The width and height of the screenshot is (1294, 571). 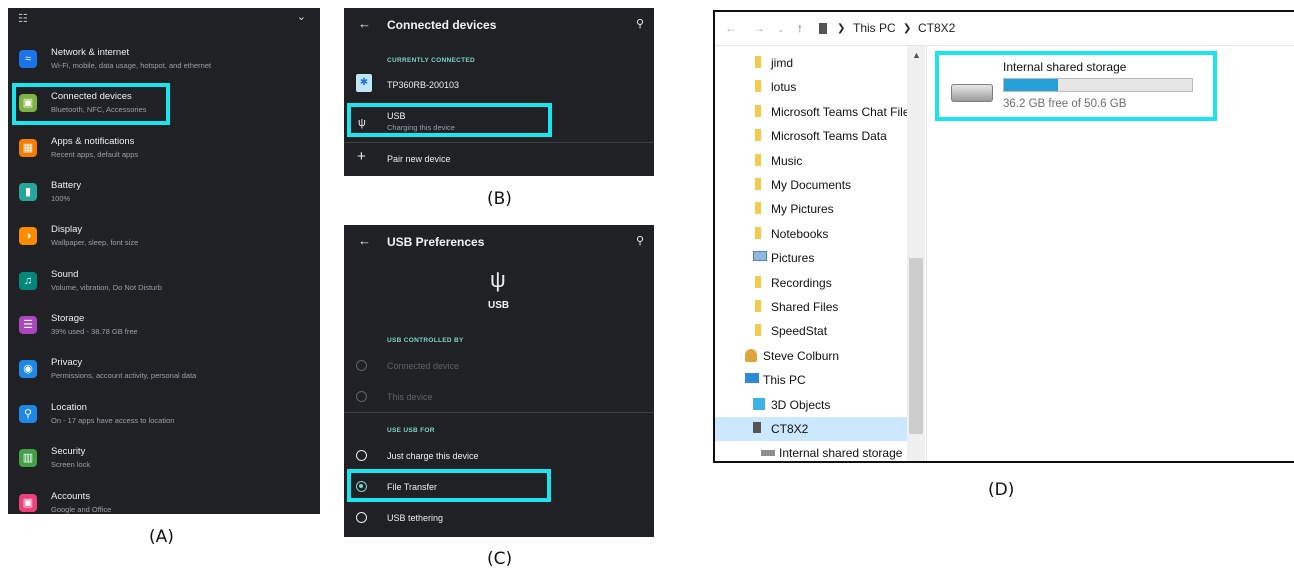 I want to click on forward-arrow-icon: →, so click(x=759, y=28).